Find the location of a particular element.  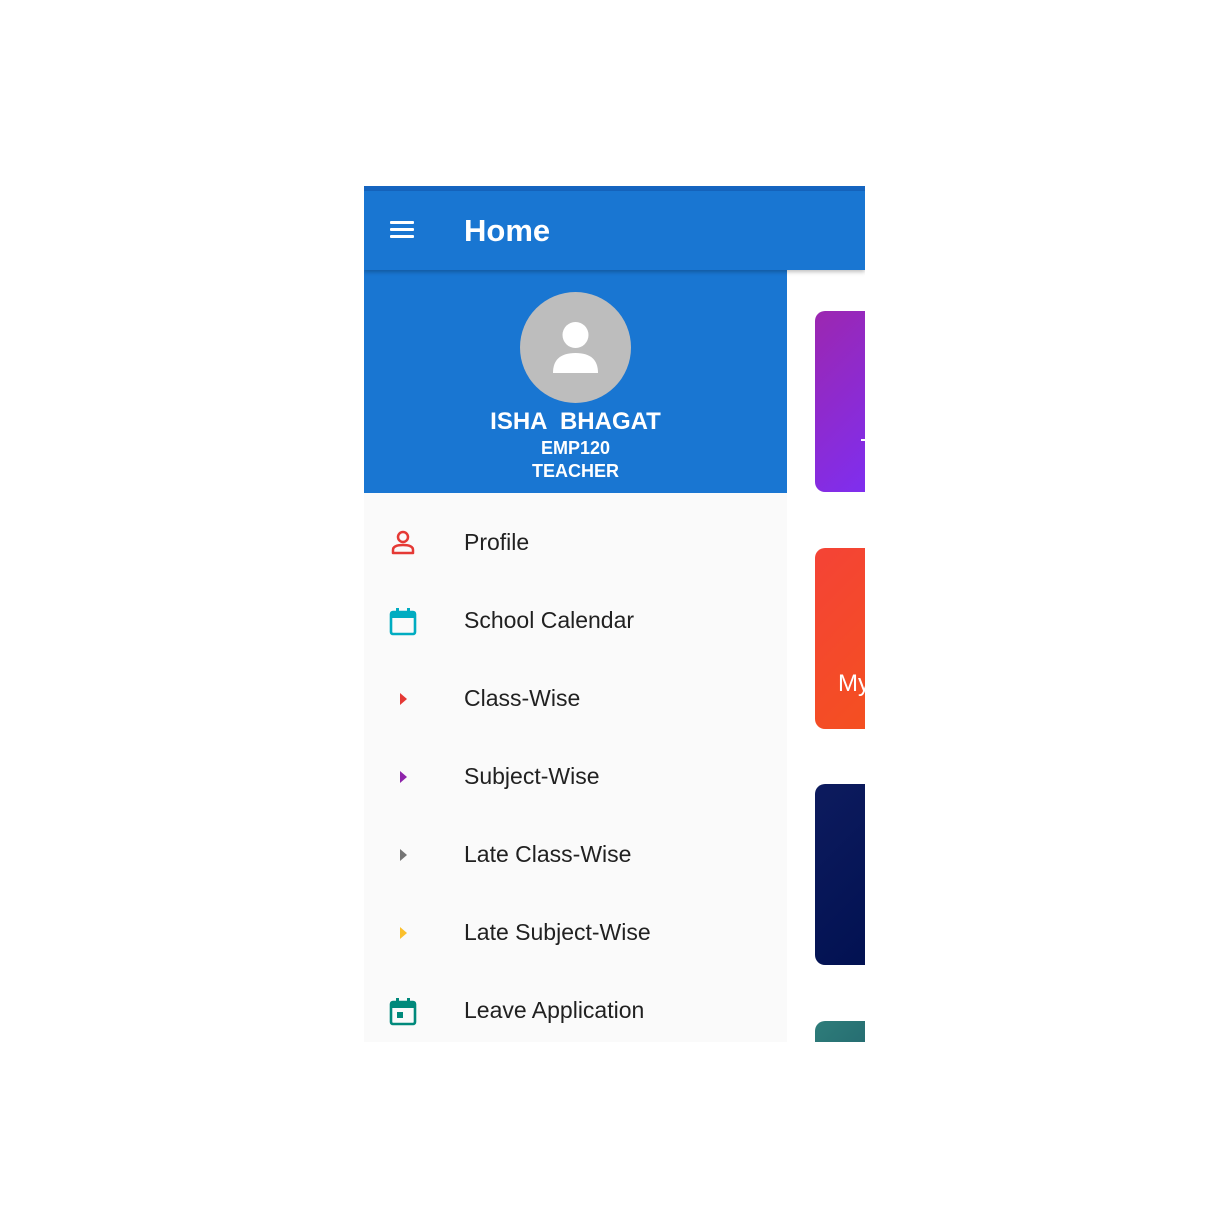

menu-item-late-subject-wise: Late Subject-Wise is located at coordinates (575, 933).